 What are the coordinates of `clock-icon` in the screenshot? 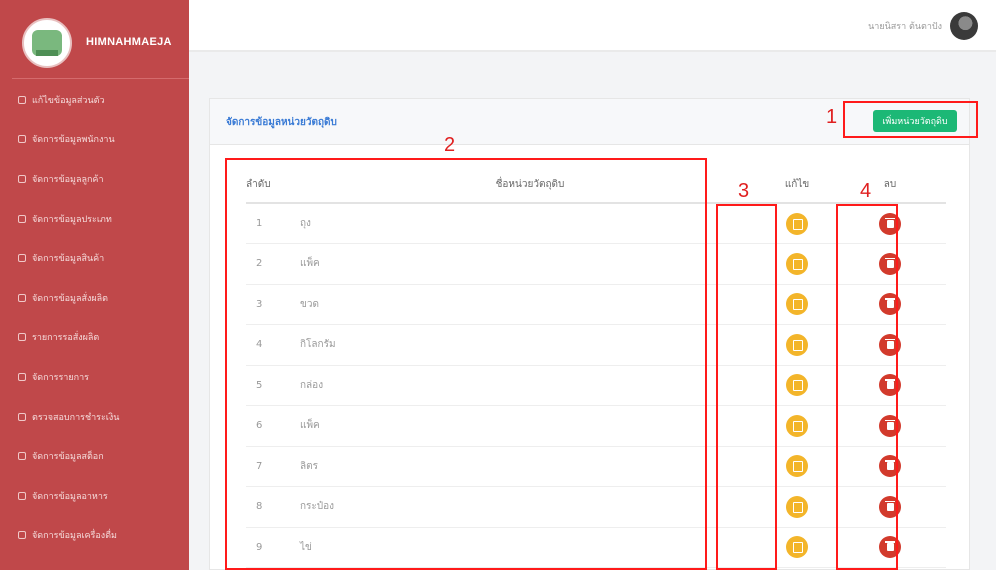 It's located at (22, 337).